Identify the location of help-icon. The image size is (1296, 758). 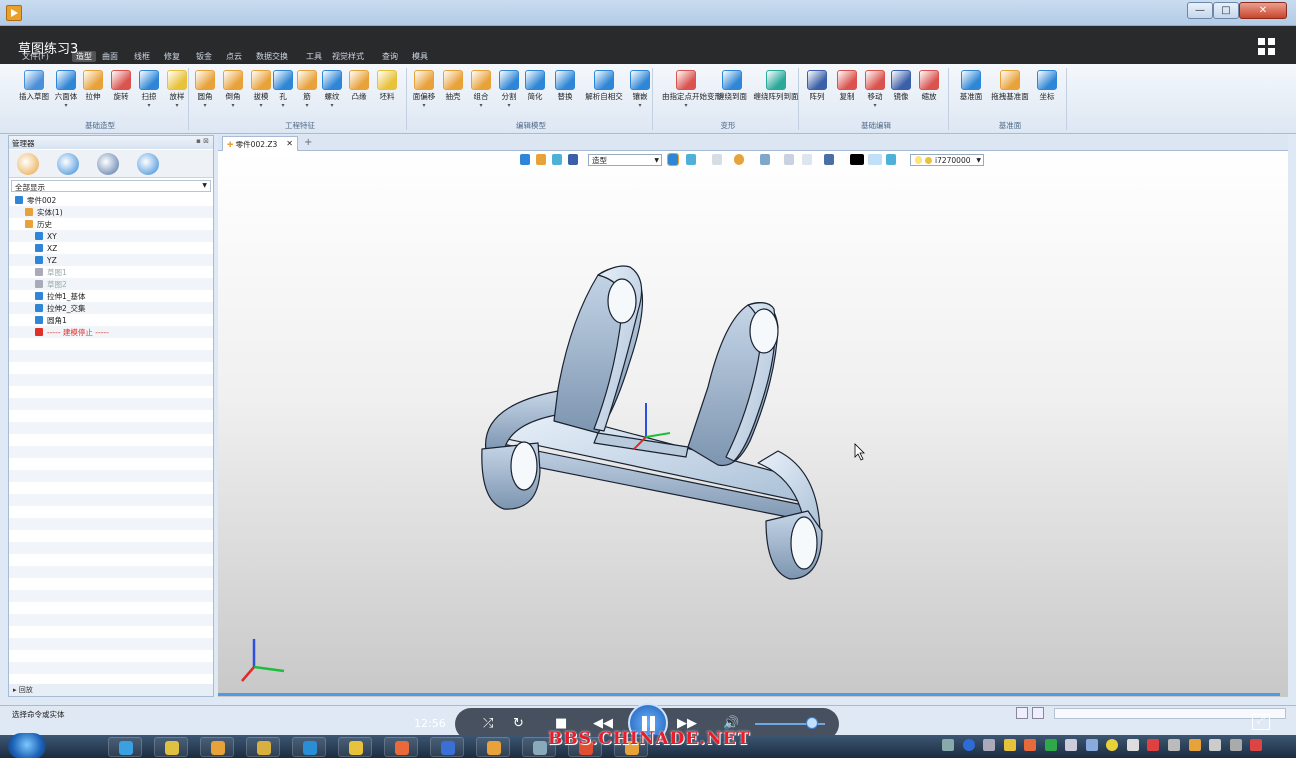
(968, 745).